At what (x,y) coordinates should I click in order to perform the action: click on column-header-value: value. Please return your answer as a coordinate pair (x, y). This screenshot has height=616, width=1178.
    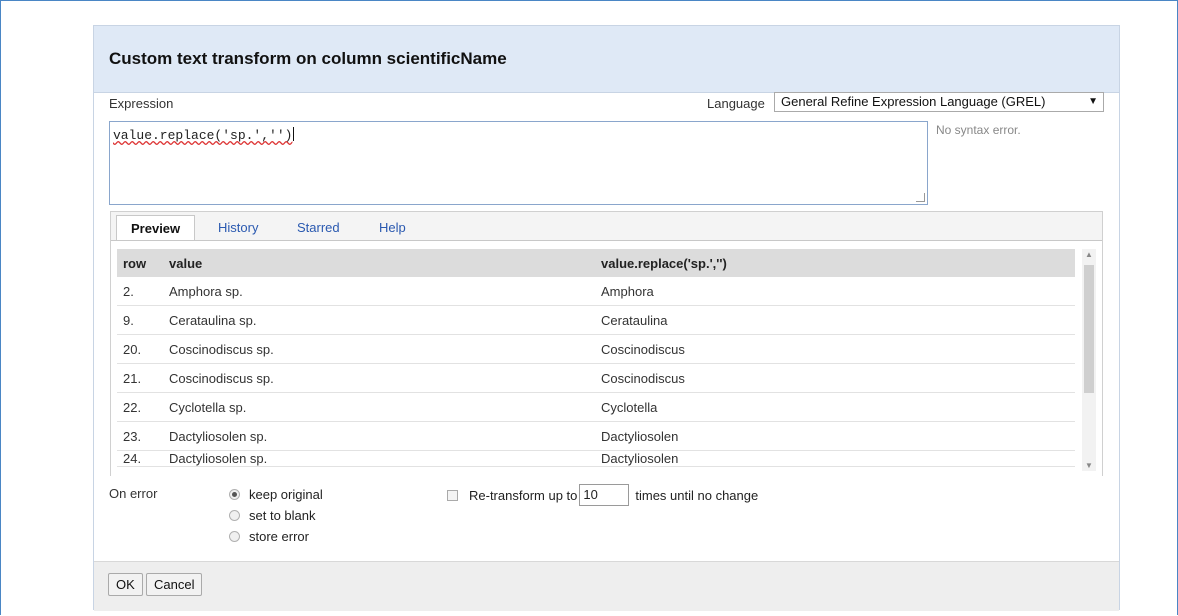
    Looking at the image, I should click on (379, 263).